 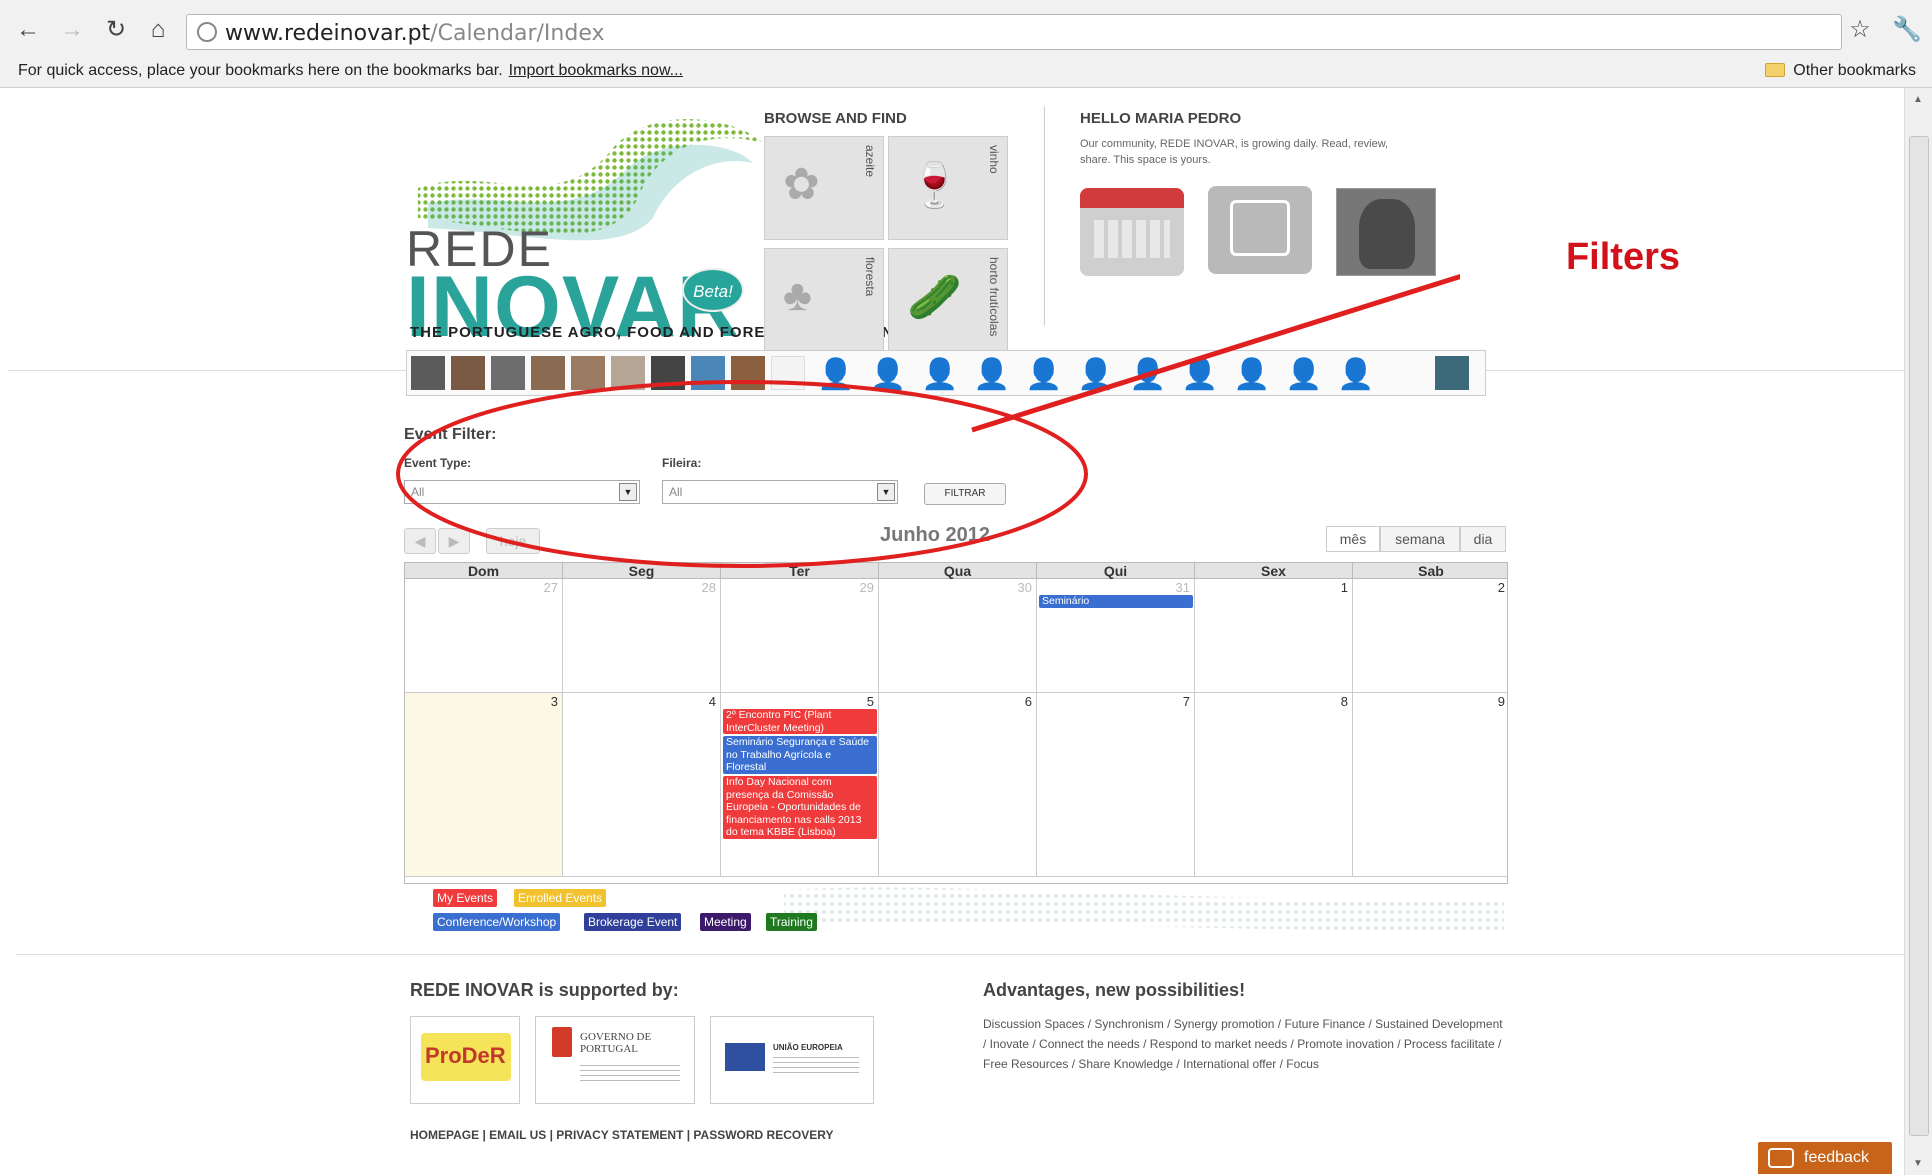 What do you see at coordinates (1919, 636) in the screenshot?
I see `scroll-thumb` at bounding box center [1919, 636].